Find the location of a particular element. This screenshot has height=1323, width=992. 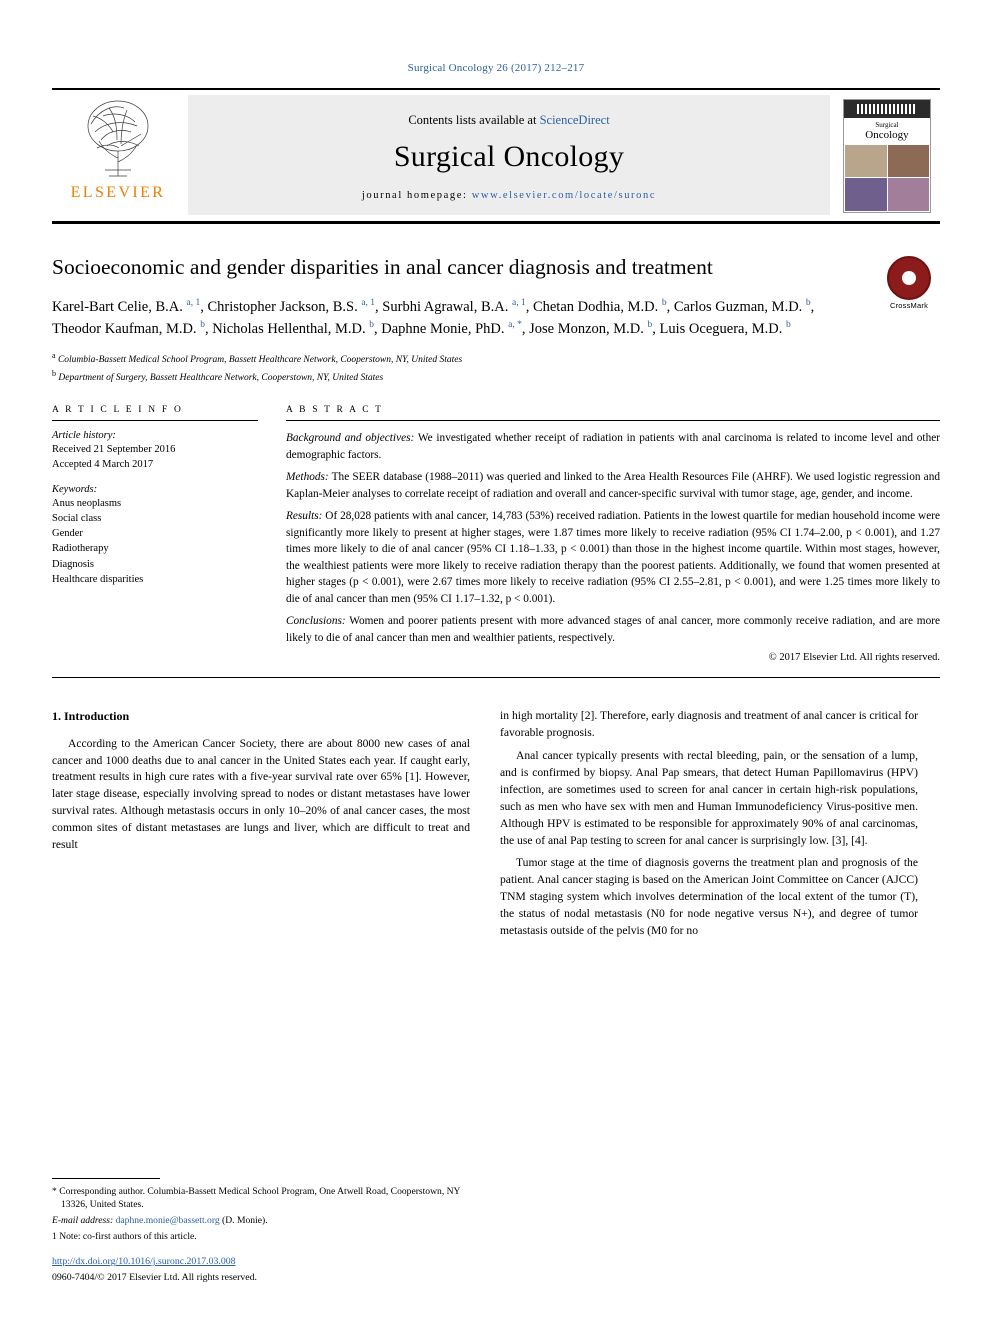

cover-barcode-band is located at coordinates (887, 108).